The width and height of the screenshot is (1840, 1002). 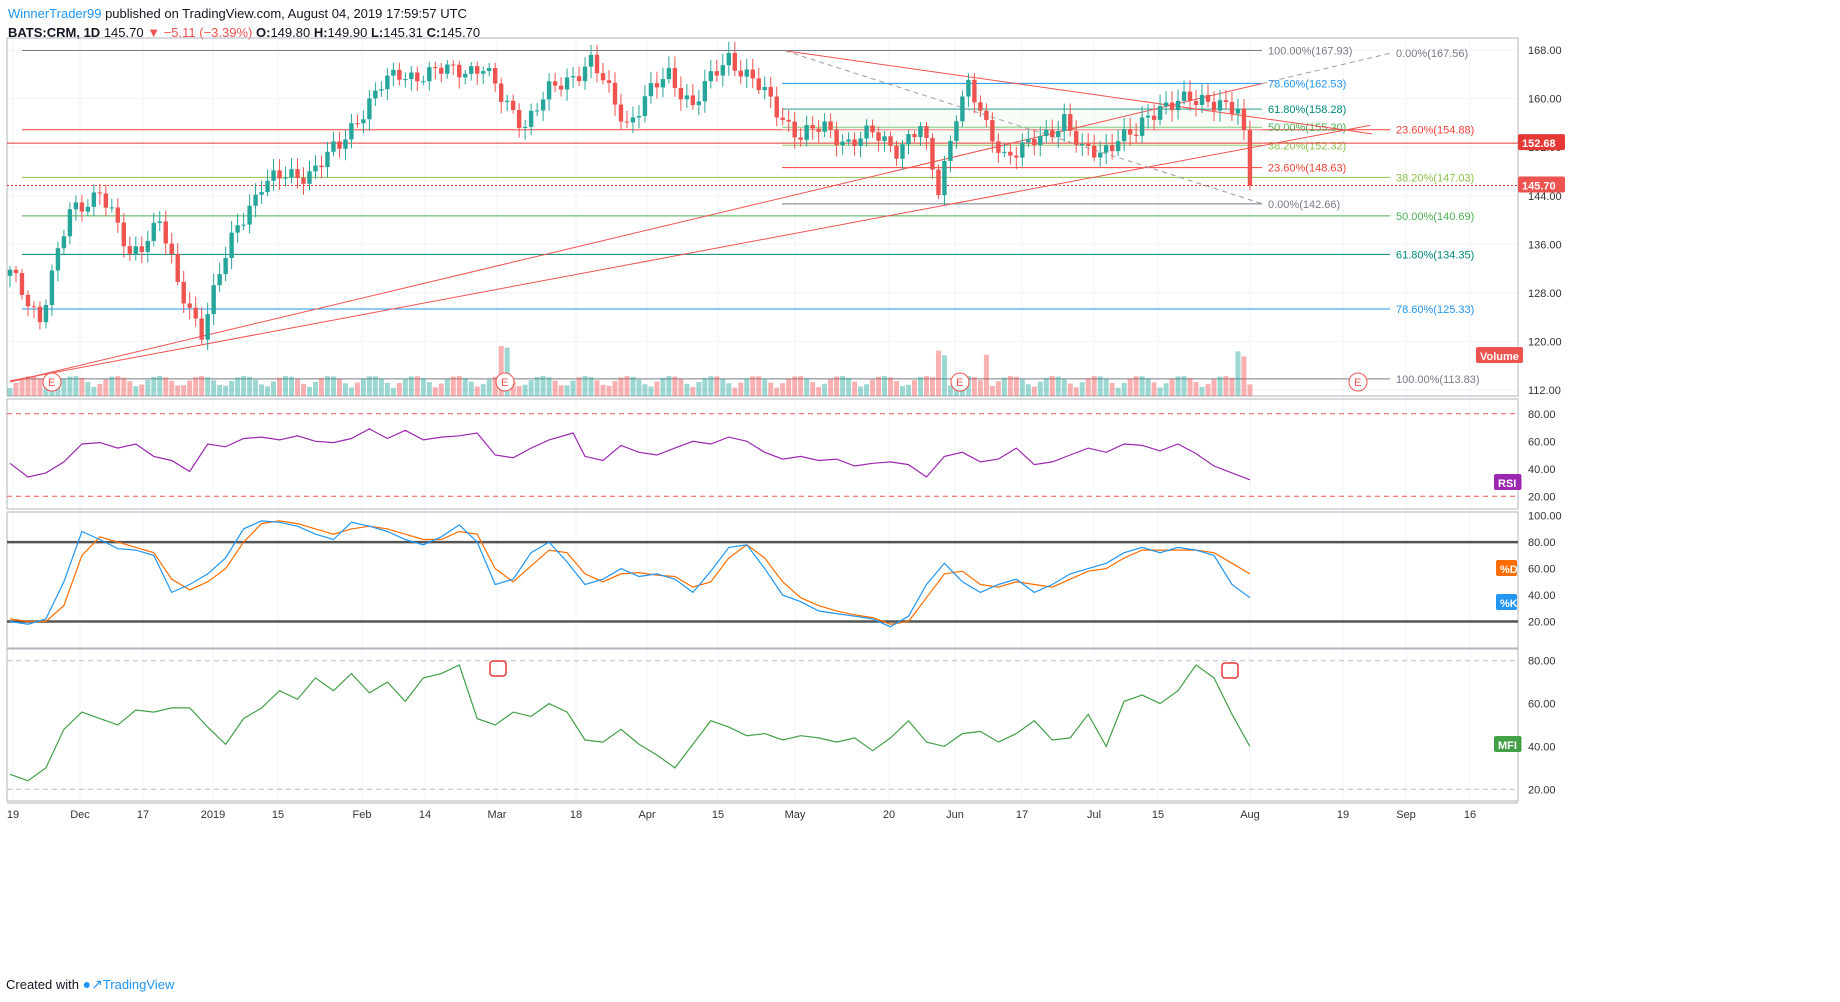 I want to click on price-tick-label: 120.00, so click(x=1545, y=342).